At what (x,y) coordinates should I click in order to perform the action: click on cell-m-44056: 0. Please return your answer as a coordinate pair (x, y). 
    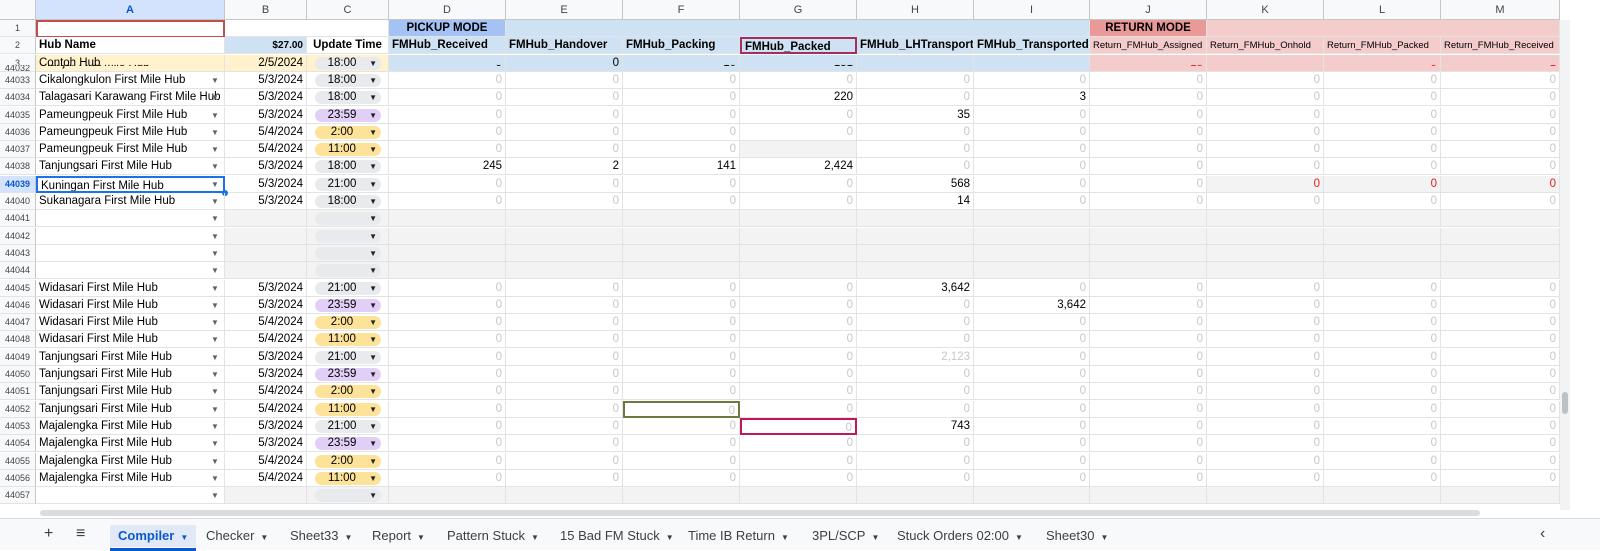
    Looking at the image, I should click on (1500, 478).